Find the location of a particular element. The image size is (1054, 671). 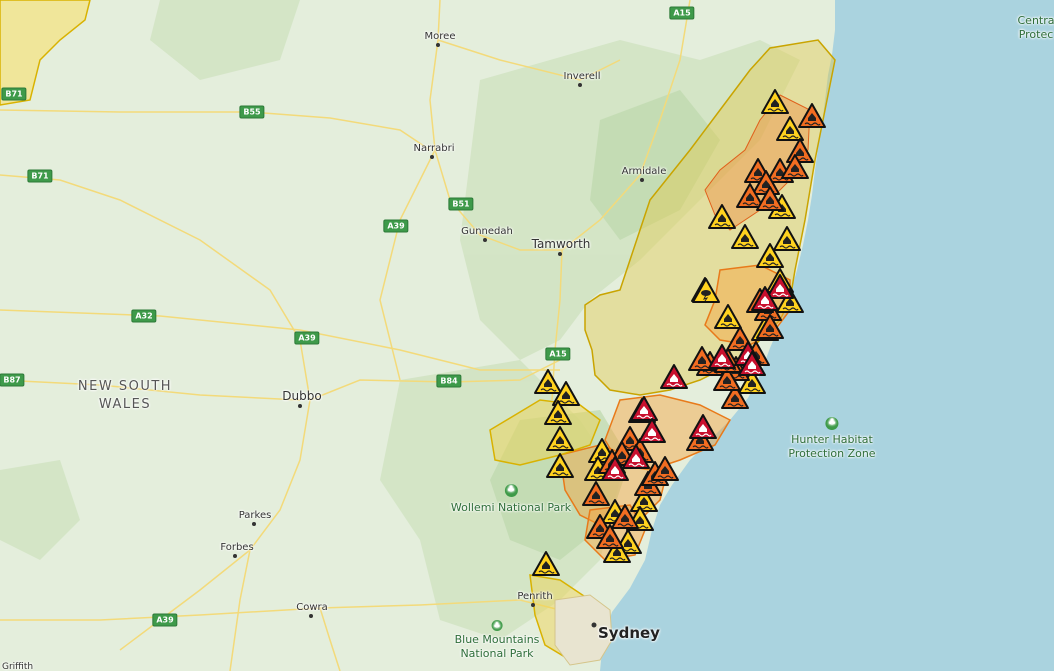

park-hunter-habitat: ♣ Hunter Habitat Protection Zone is located at coordinates (832, 439).